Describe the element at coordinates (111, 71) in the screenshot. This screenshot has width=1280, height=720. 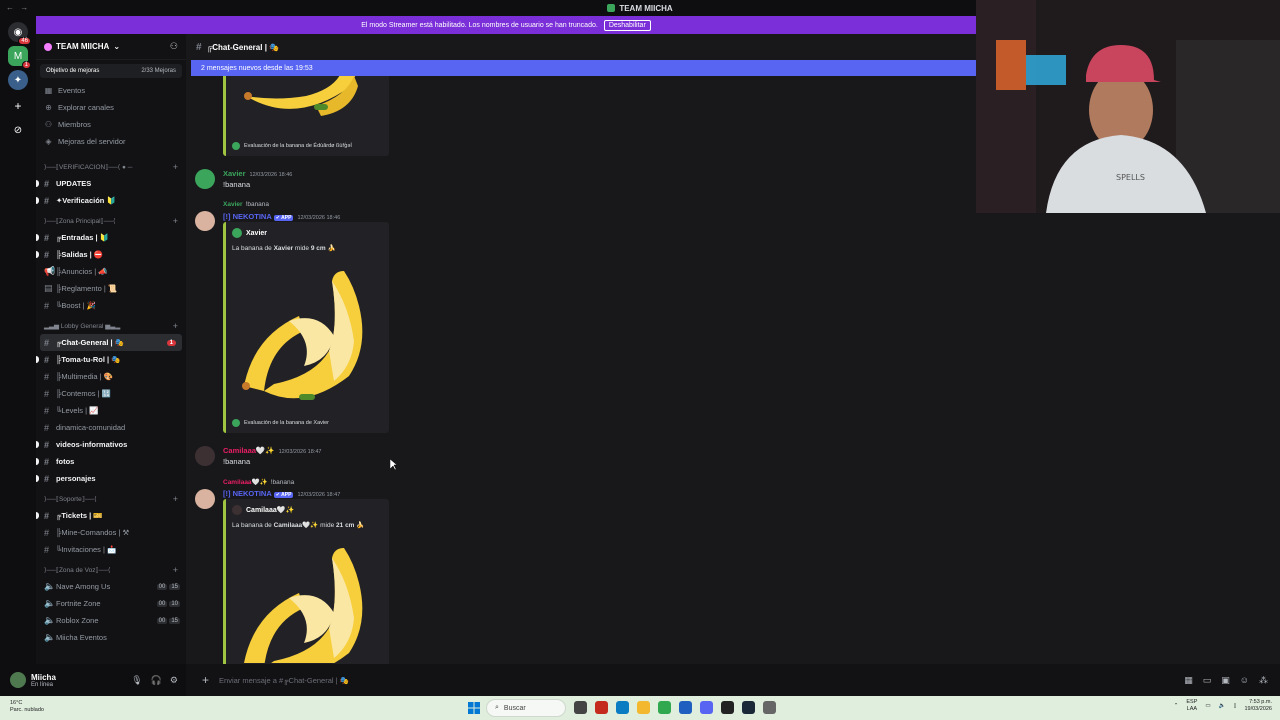
I see `boost-goal: Objetivo de mejoras 2/33 Mejoras` at that location.